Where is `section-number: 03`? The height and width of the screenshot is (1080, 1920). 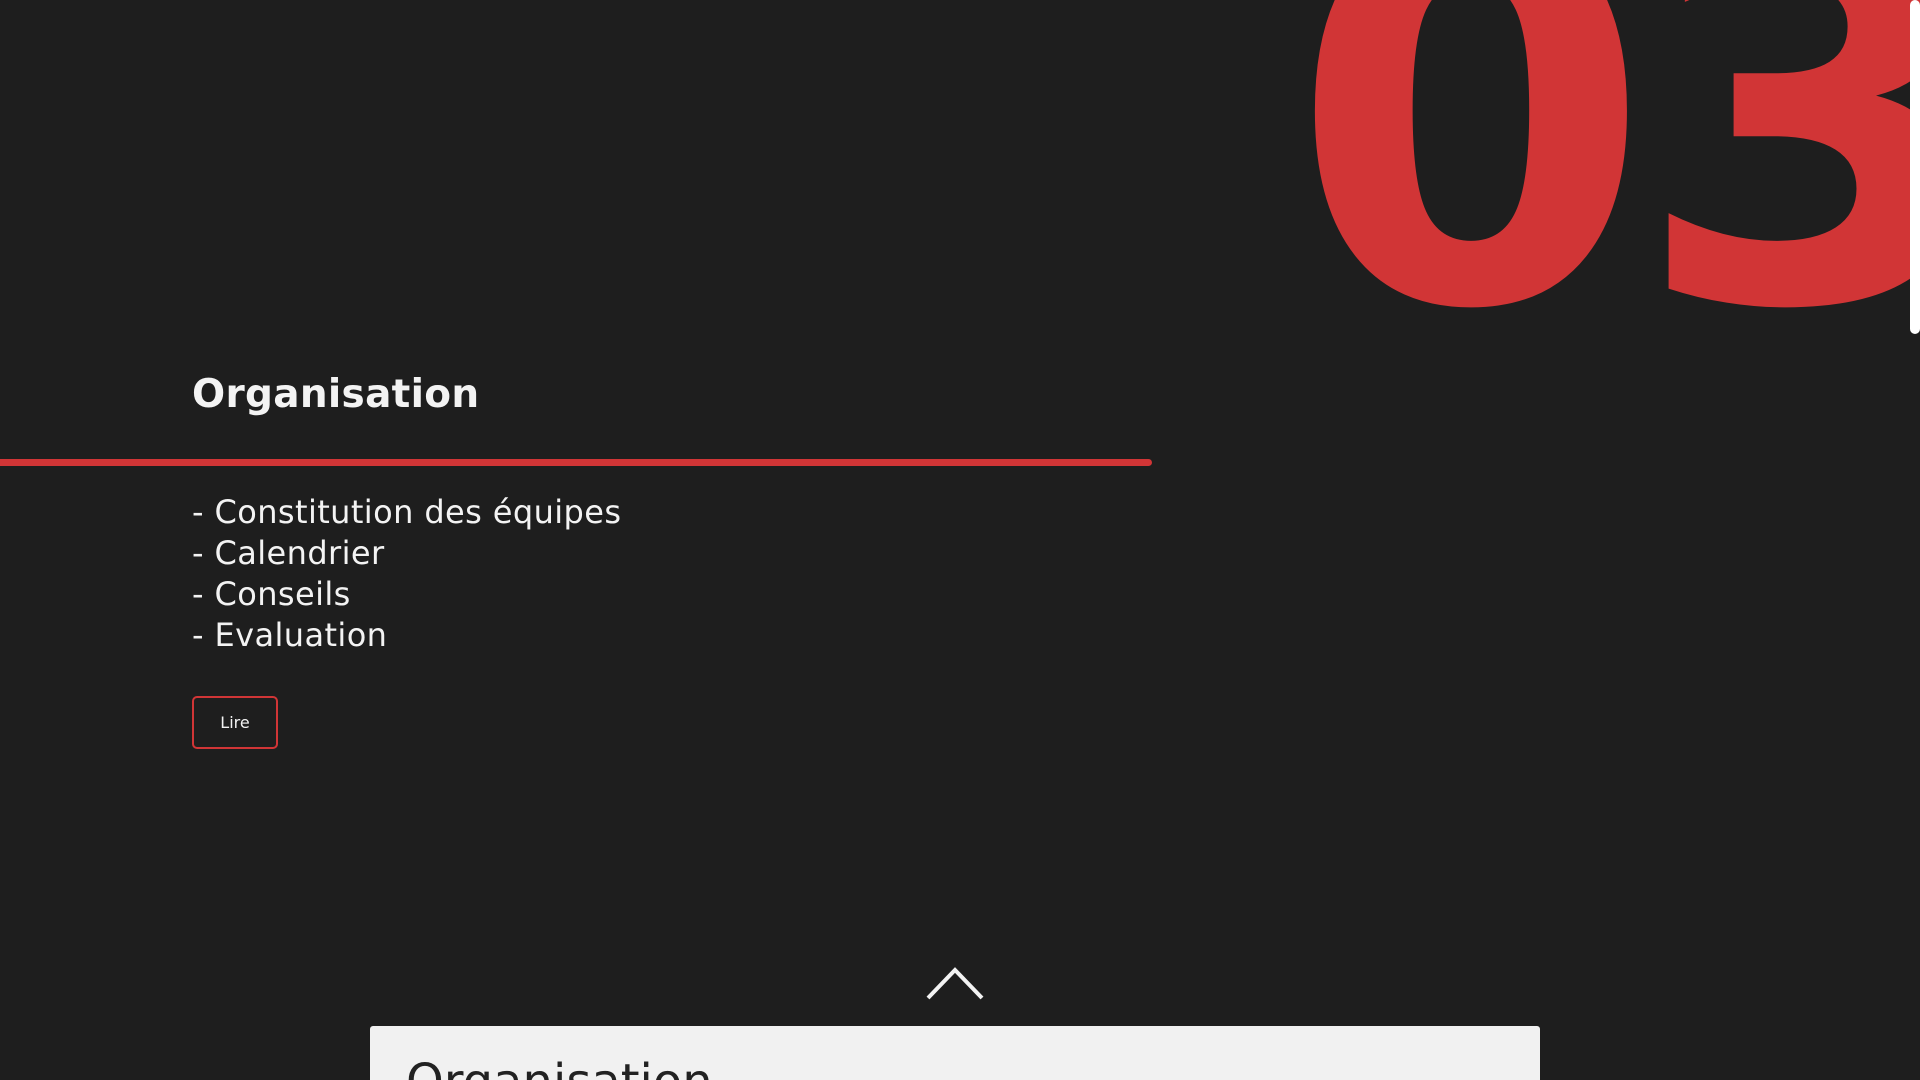
section-number: 03 is located at coordinates (1605, 211).